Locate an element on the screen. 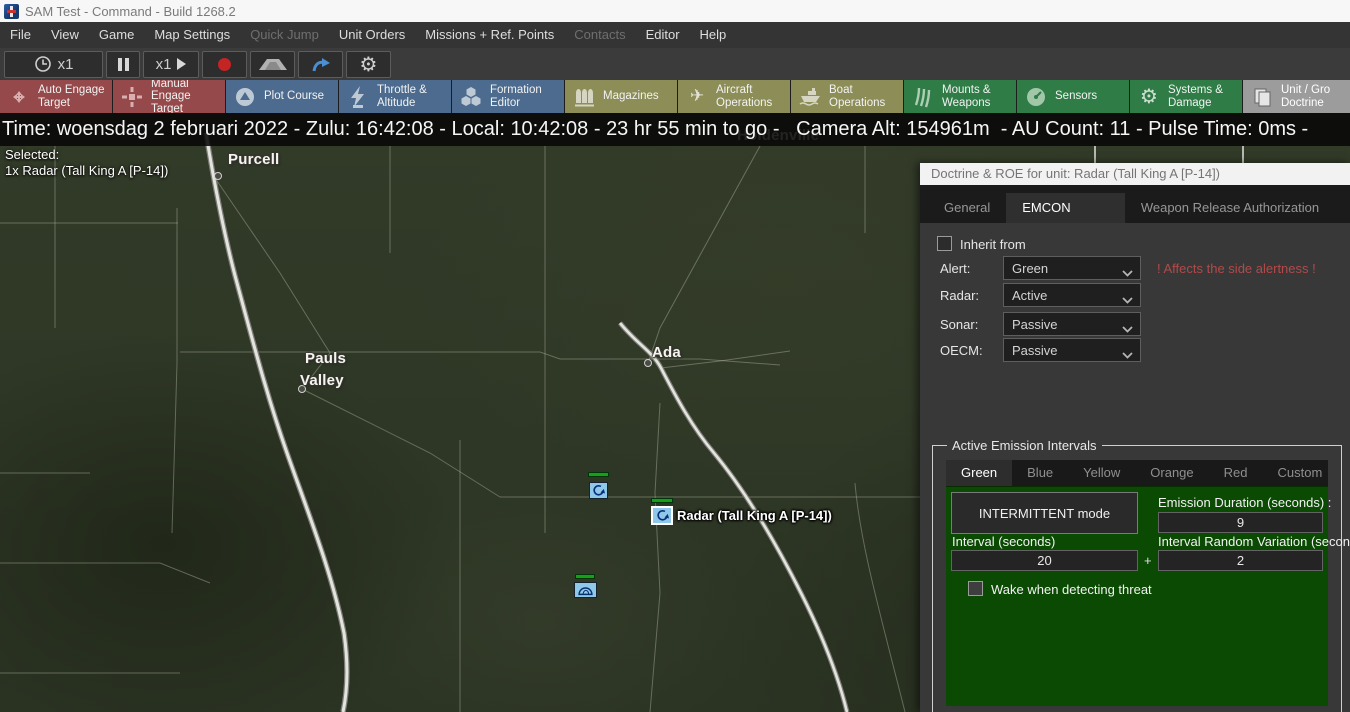 The image size is (1350, 712). emission-tab-yellow: Yellow is located at coordinates (1101, 473).